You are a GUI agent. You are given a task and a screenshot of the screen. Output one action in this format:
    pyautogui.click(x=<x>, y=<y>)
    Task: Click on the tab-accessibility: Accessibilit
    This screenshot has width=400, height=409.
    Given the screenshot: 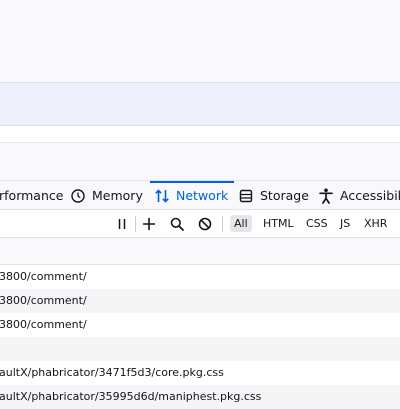 What is the action you would take?
    pyautogui.click(x=359, y=195)
    